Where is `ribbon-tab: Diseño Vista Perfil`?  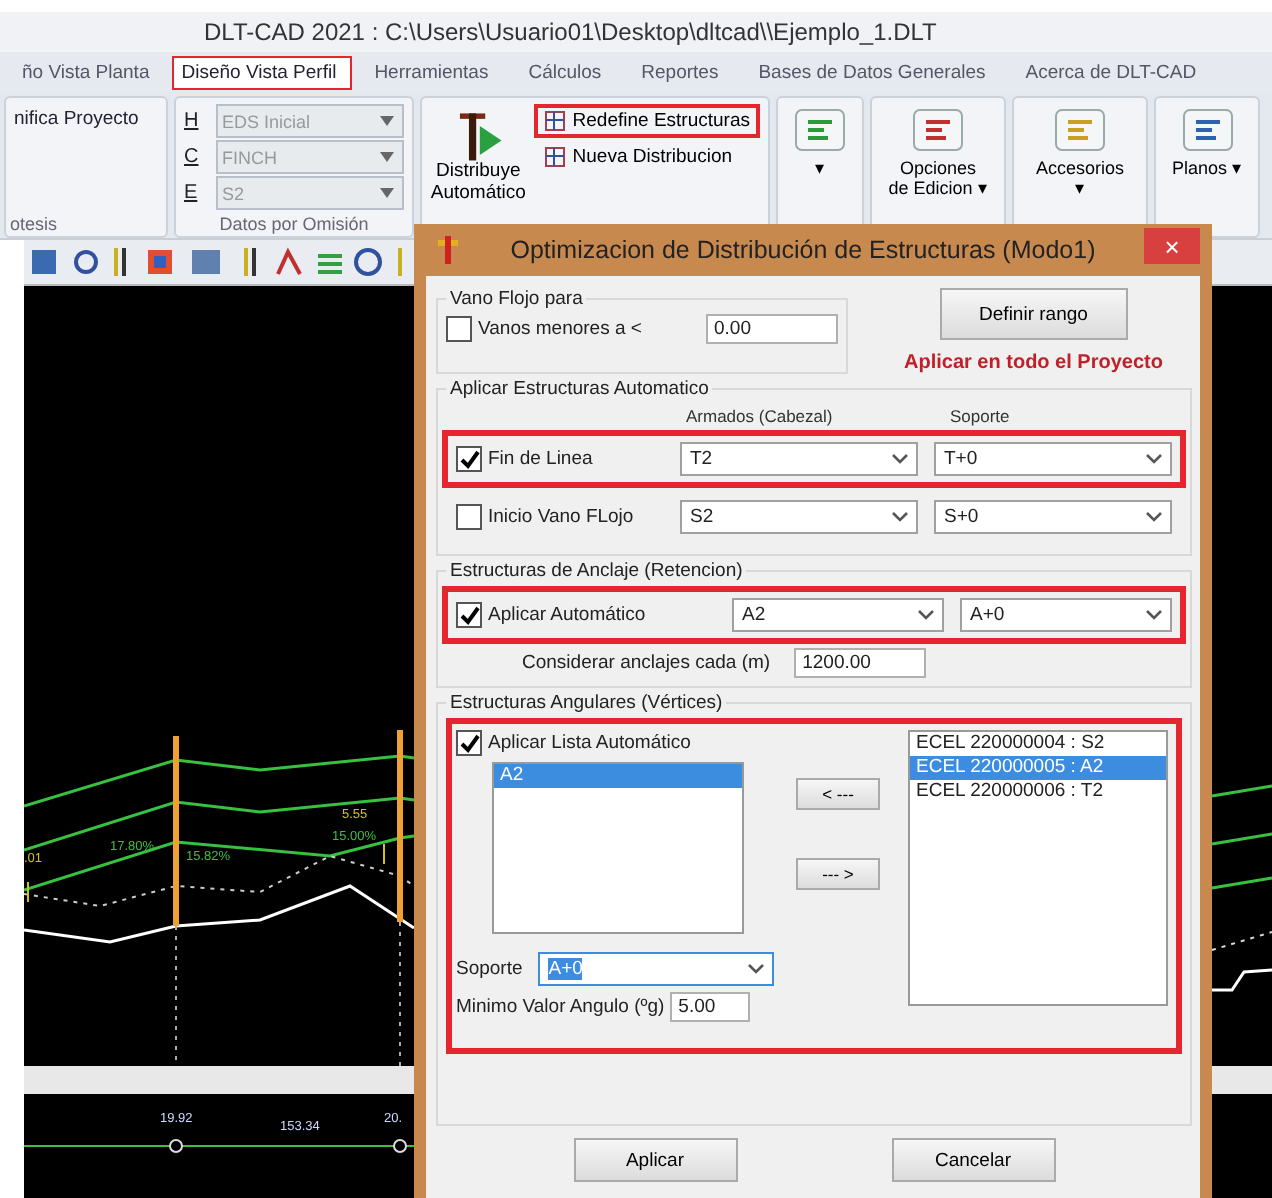 ribbon-tab: Diseño Vista Perfil is located at coordinates (262, 72).